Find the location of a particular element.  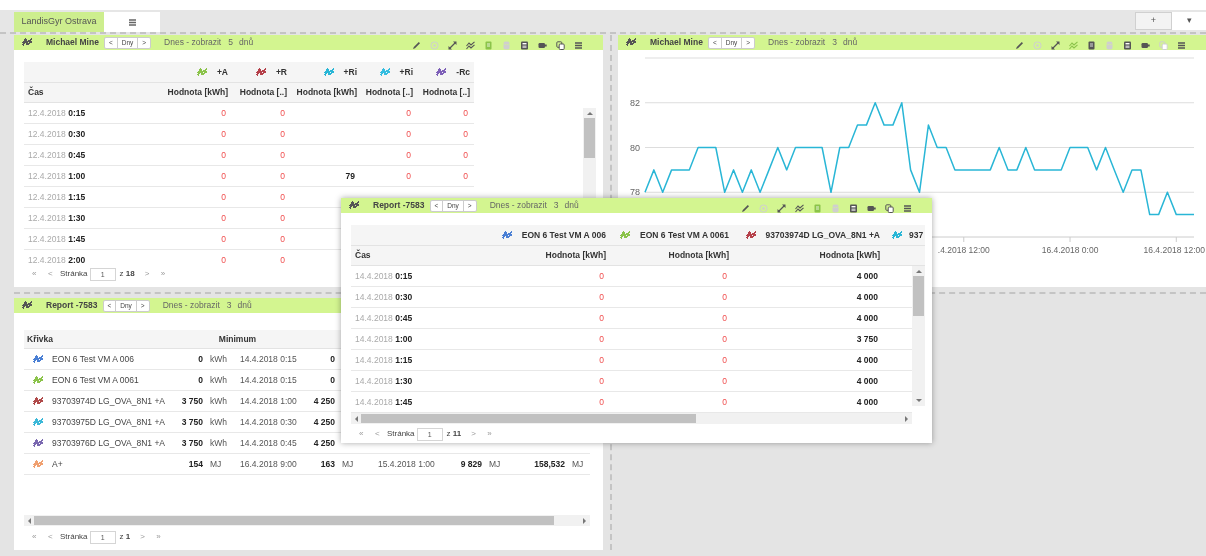

column-header: -Rc is located at coordinates (463, 72).